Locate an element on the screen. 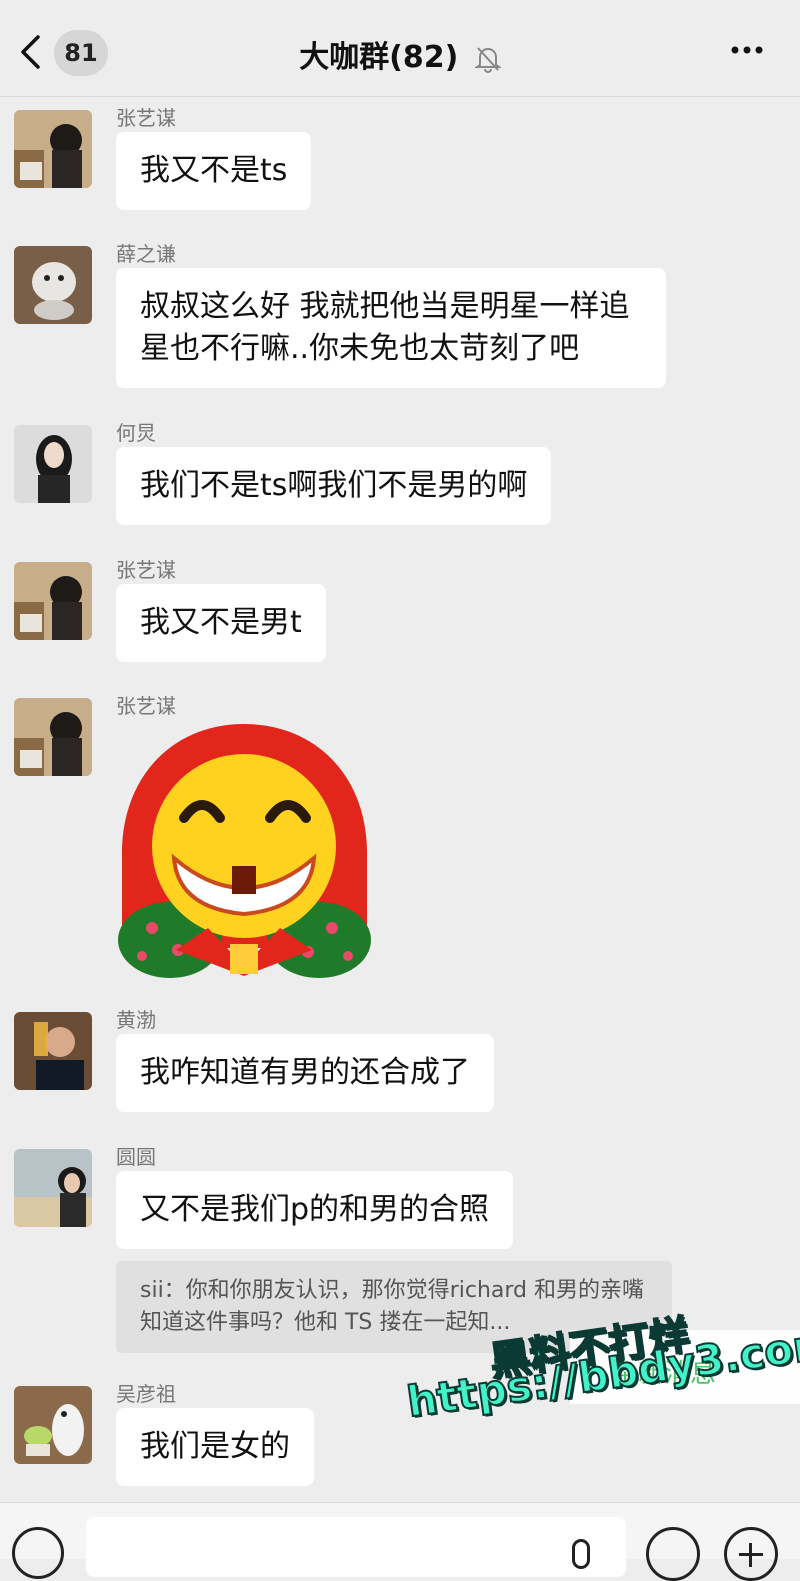  chat-title-text: 大咖群(82) is located at coordinates (379, 57).